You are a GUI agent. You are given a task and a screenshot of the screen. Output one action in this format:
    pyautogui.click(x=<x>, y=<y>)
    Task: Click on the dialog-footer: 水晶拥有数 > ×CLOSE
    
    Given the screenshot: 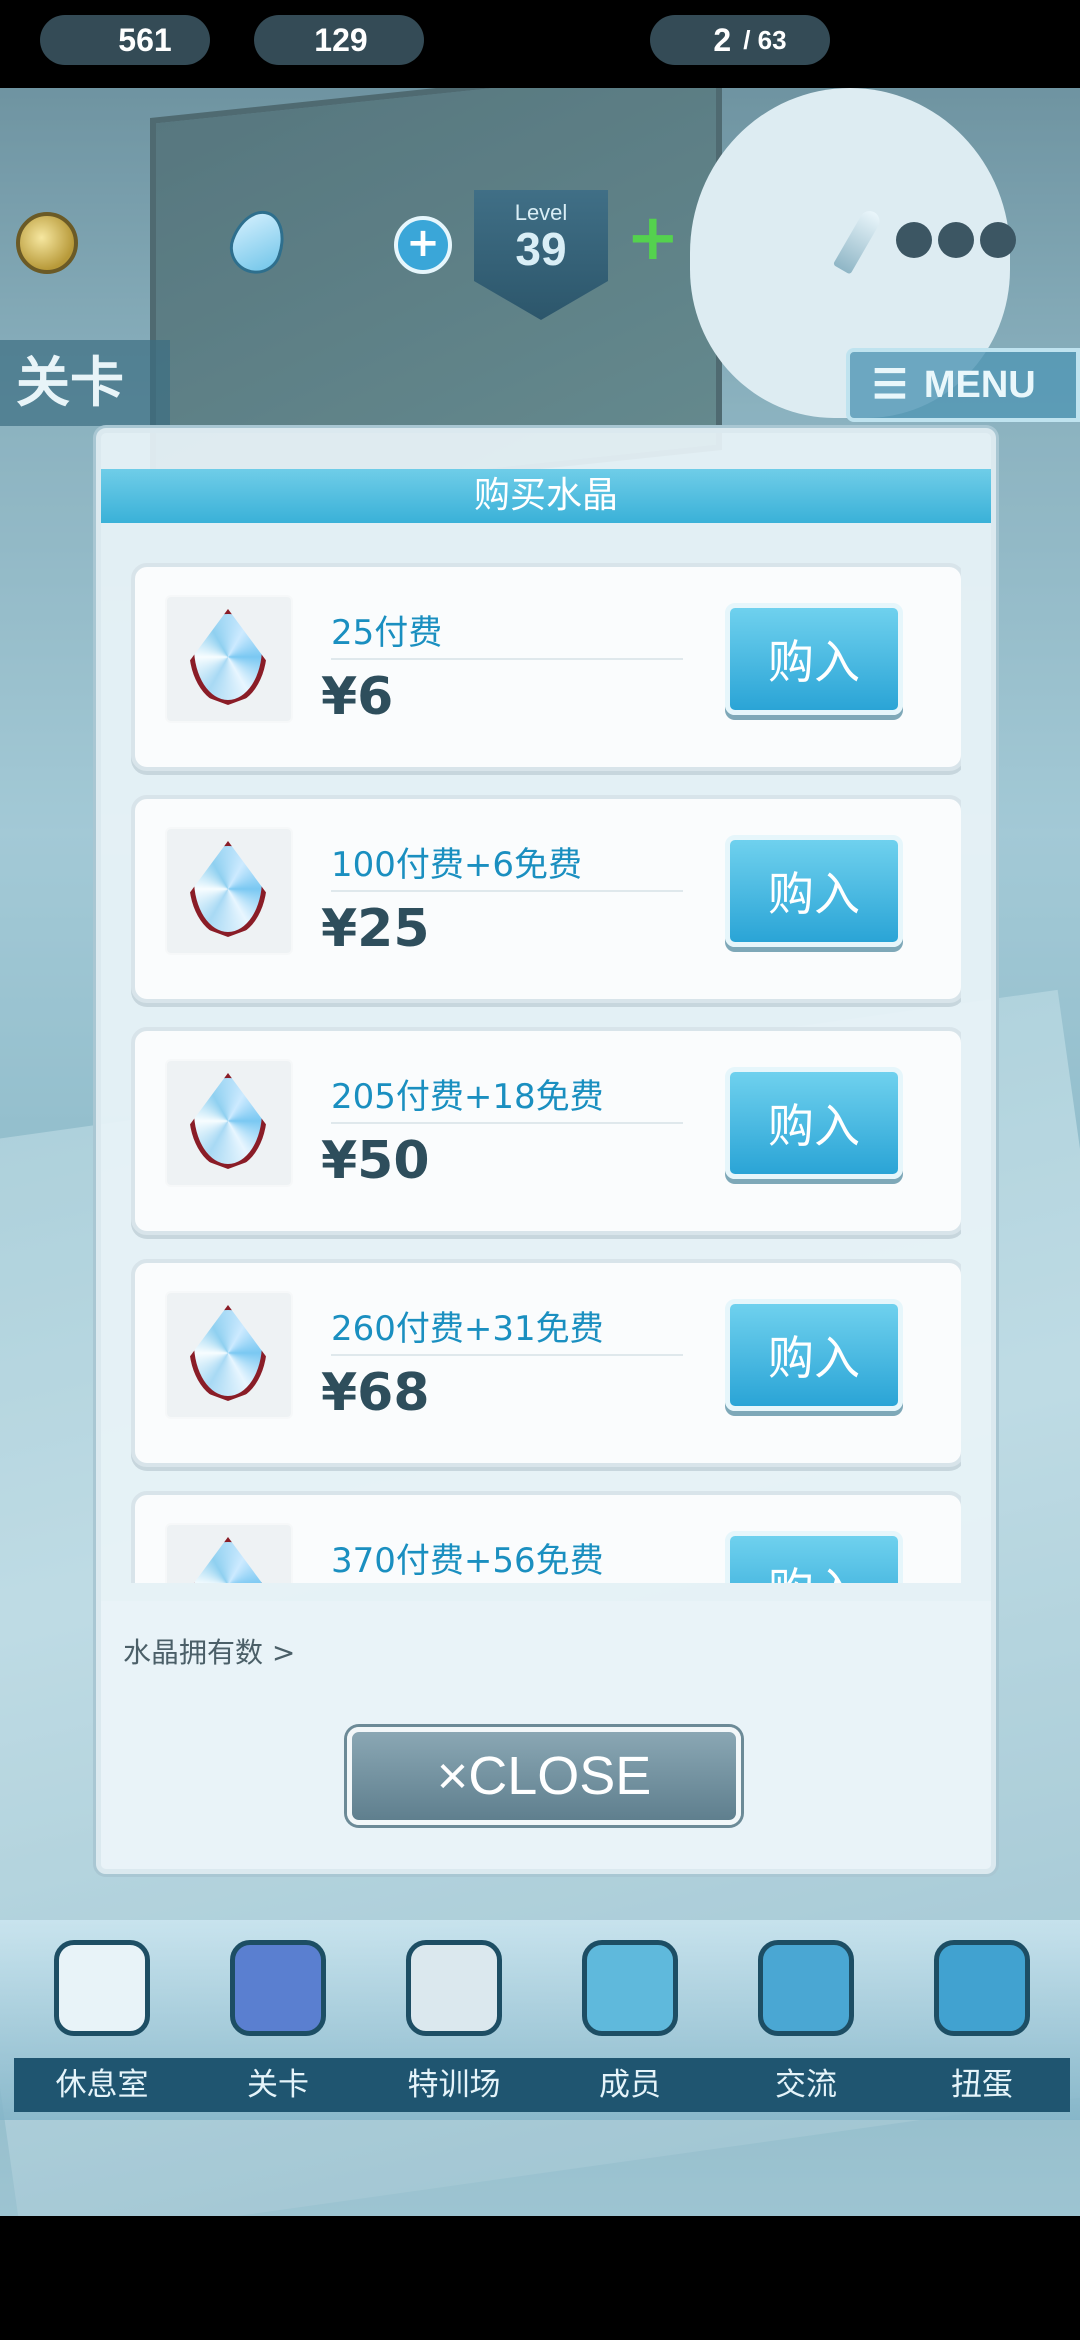 What is the action you would take?
    pyautogui.click(x=546, y=1735)
    